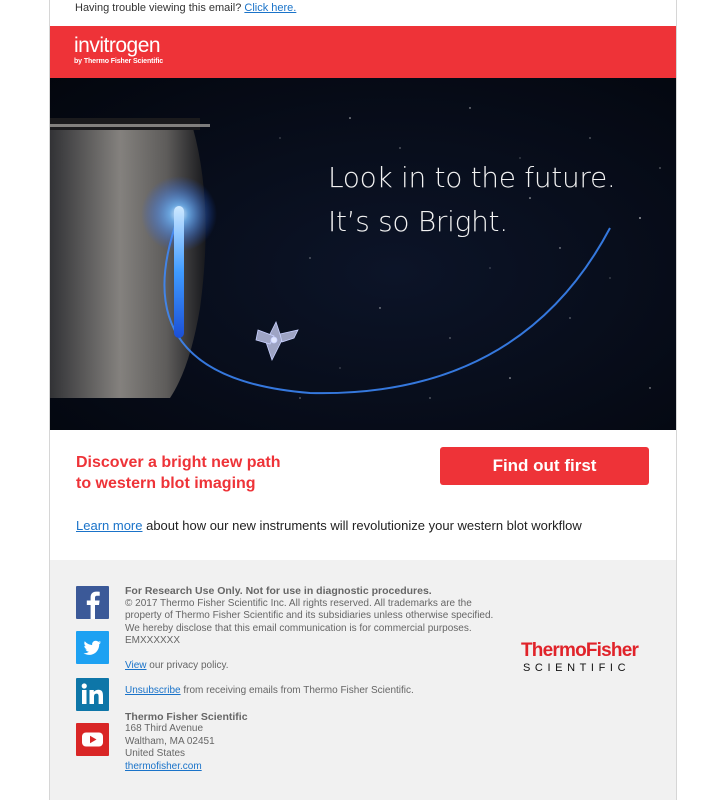 This screenshot has width=725, height=800. What do you see at coordinates (163, 766) in the screenshot?
I see `website-link: thermofisher.com` at bounding box center [163, 766].